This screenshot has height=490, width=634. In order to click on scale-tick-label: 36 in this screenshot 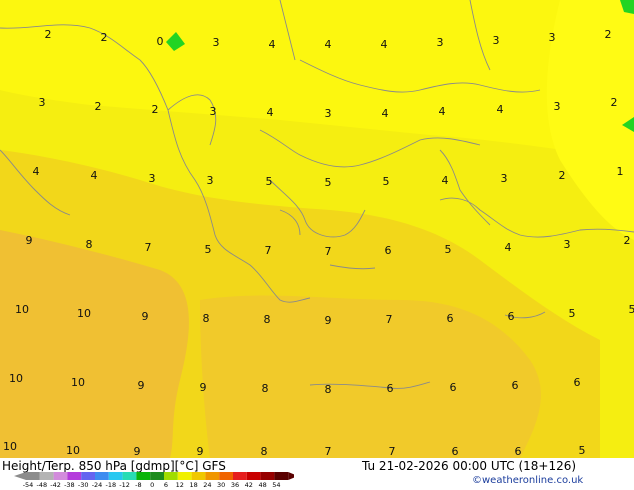, I will do `click(235, 484)`.